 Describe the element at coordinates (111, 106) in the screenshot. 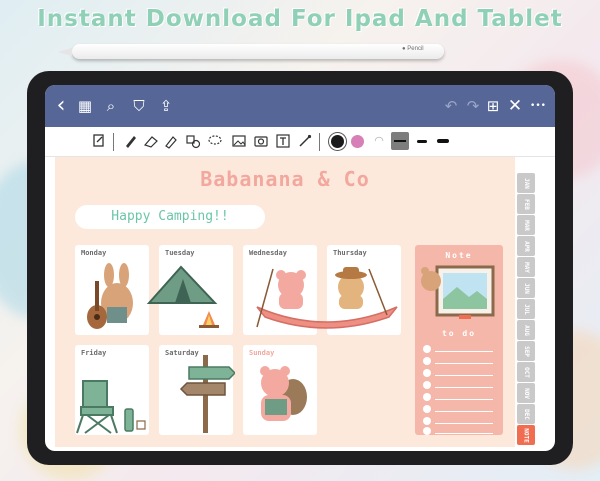

I see `search-icon: ⌕` at that location.